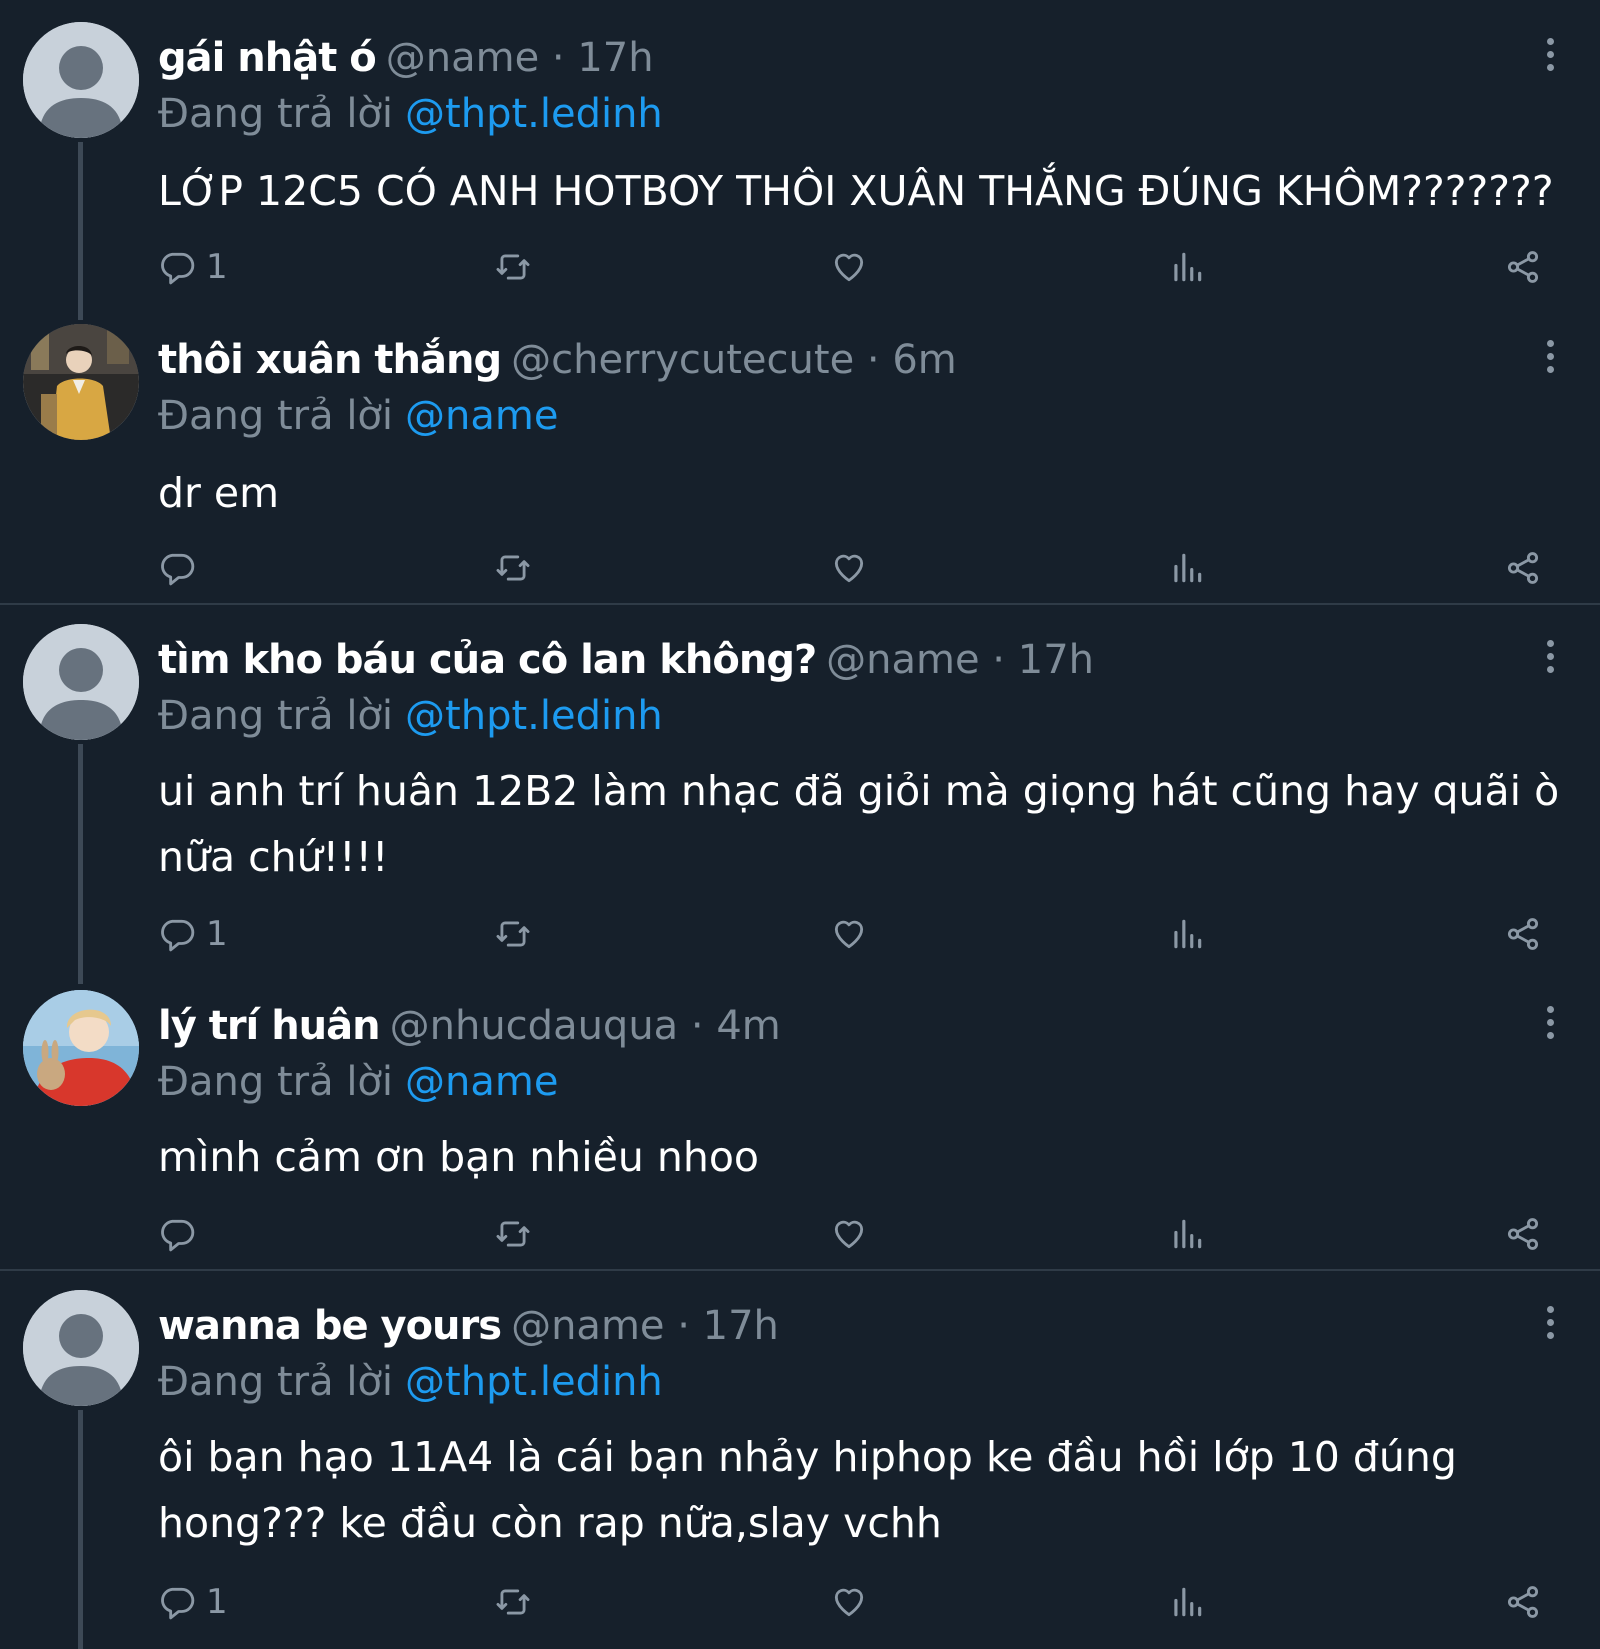  What do you see at coordinates (267, 58) in the screenshot?
I see `display-name: gái nhật ó` at bounding box center [267, 58].